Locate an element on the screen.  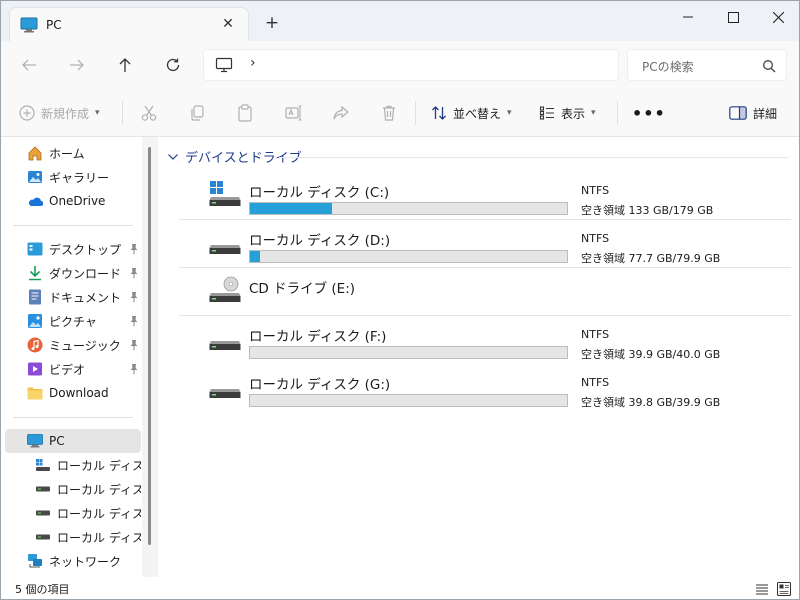
windows-drive-icon is located at coordinates (225, 193).